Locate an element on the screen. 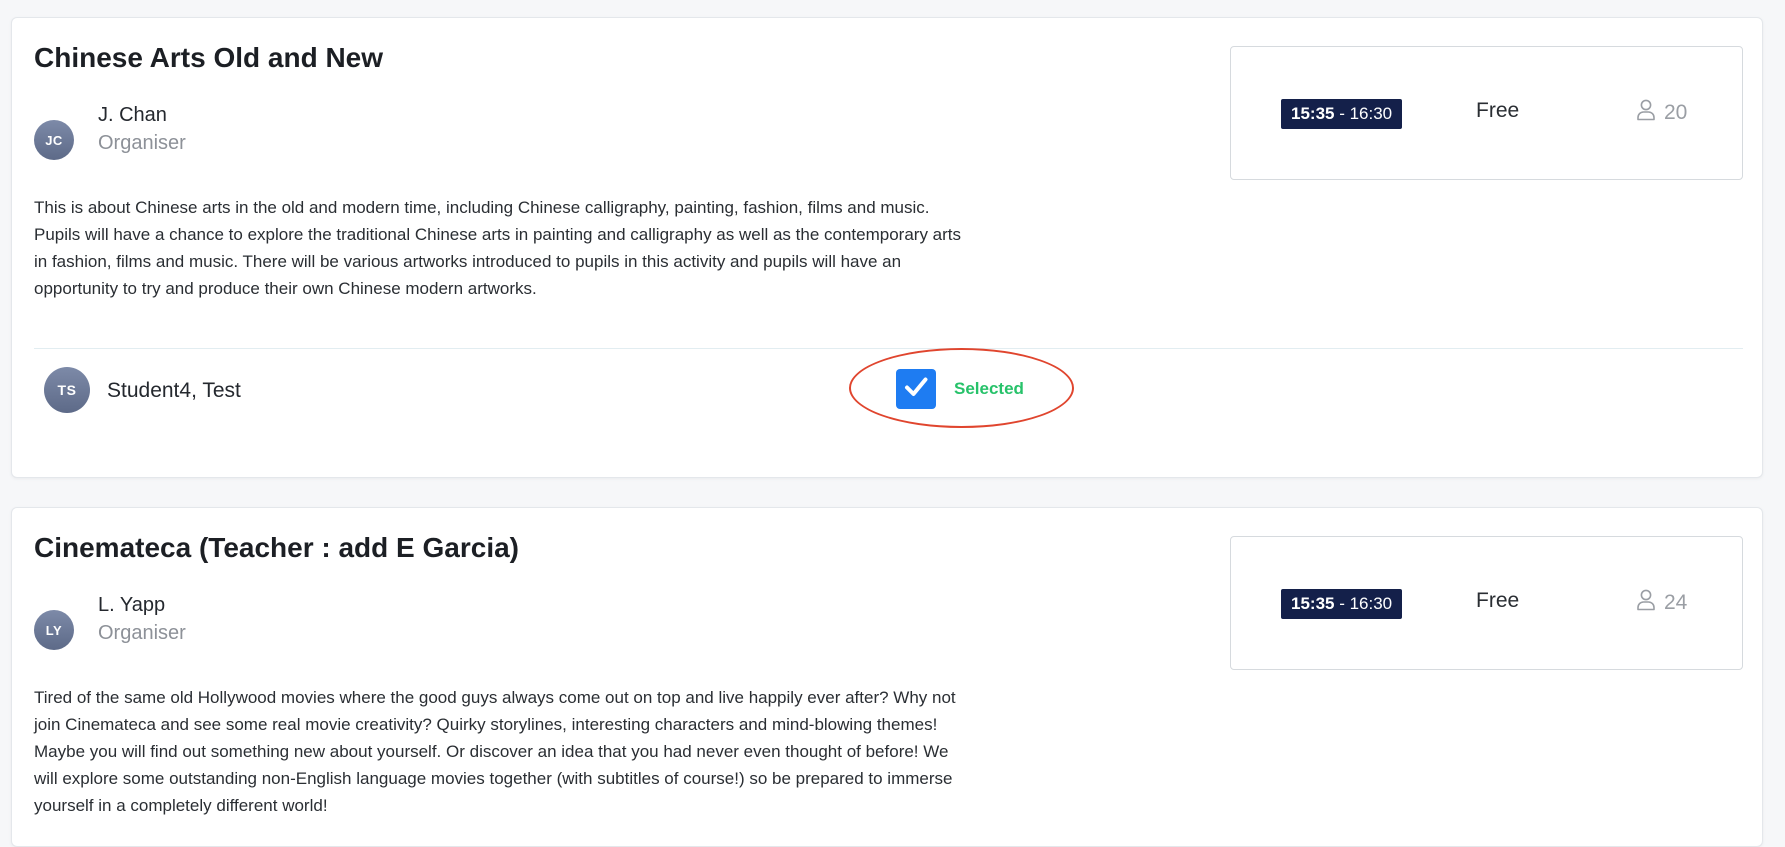 The width and height of the screenshot is (1785, 847). selection-control: Selected is located at coordinates (964, 391).